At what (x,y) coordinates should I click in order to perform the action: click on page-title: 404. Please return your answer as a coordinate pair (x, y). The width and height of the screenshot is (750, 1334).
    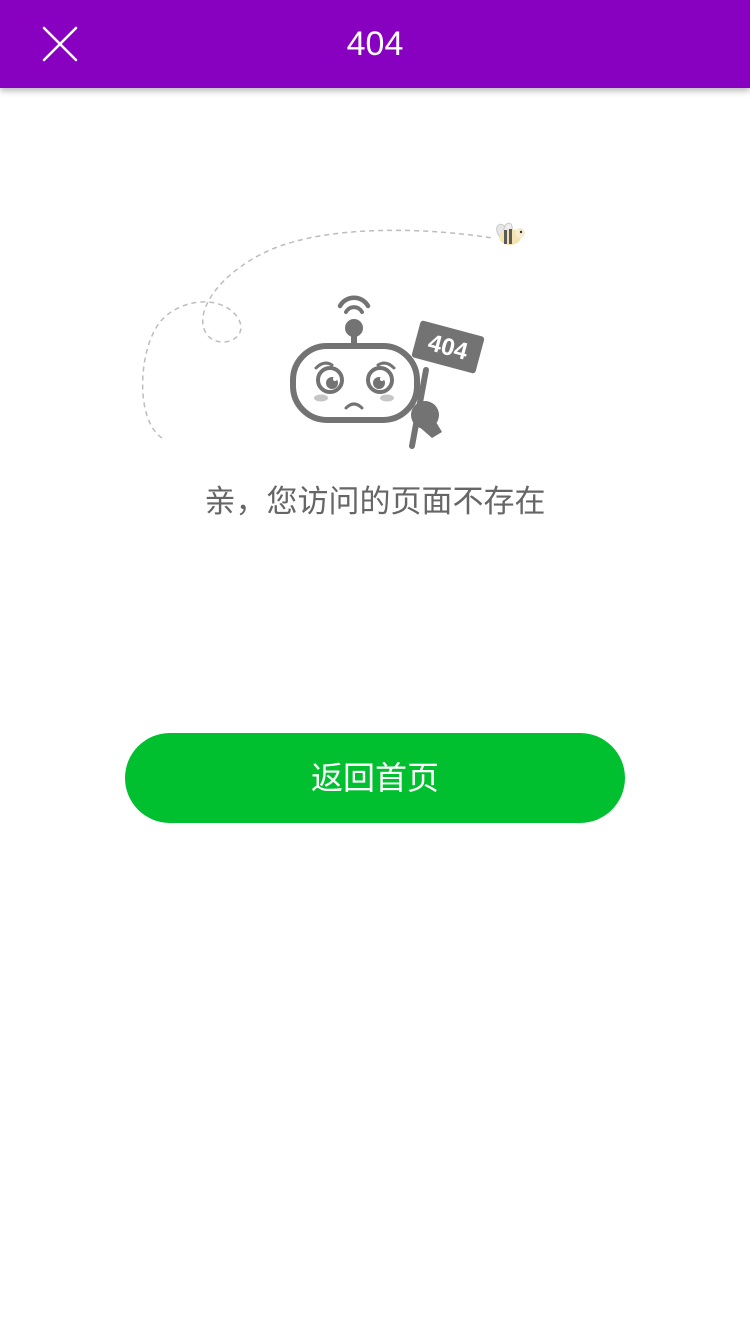
    Looking at the image, I should click on (375, 44).